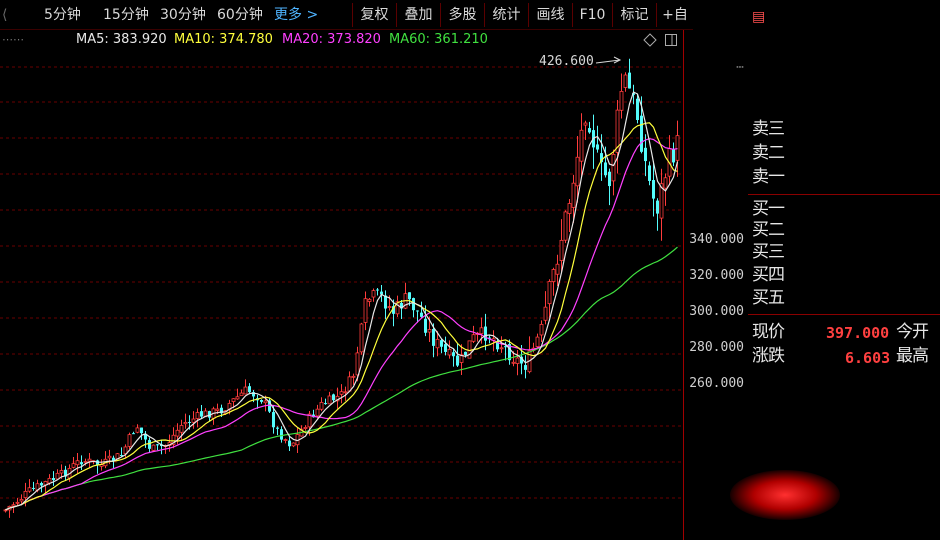 The height and width of the screenshot is (540, 940). Describe the element at coordinates (310, 15) in the screenshot. I see `chevron-right-icon: >` at that location.